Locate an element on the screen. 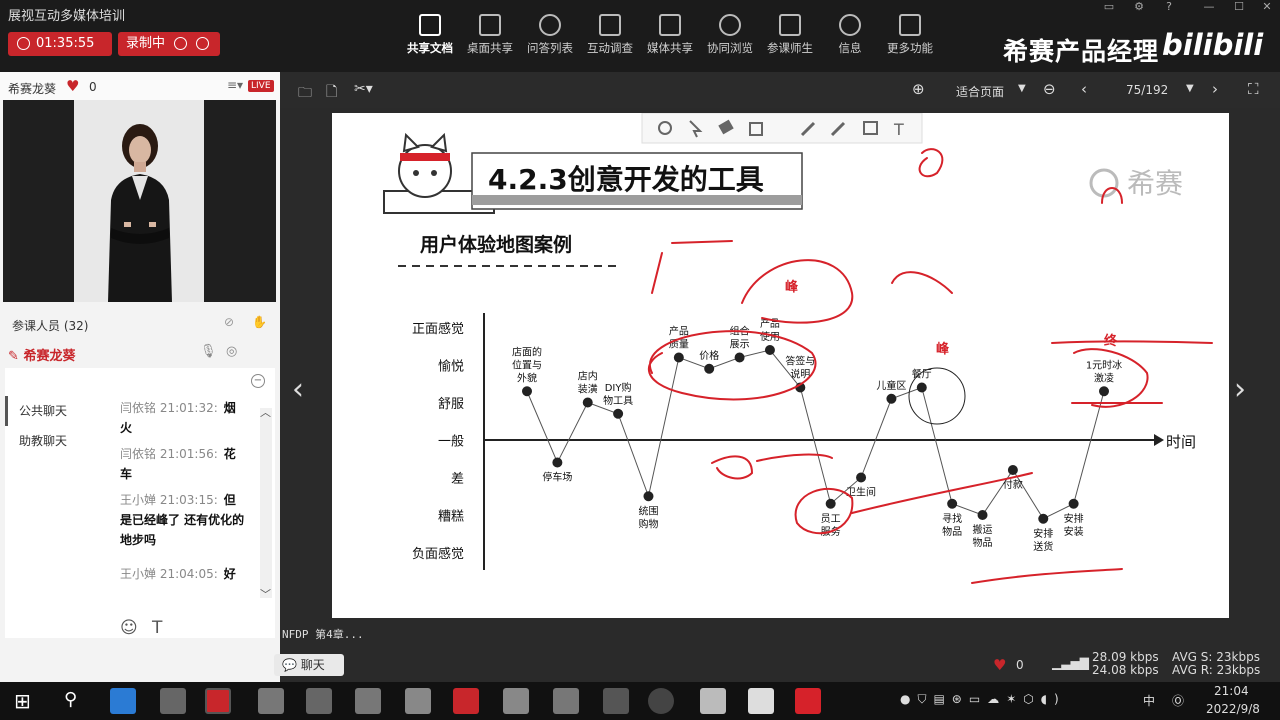 This screenshot has width=1280, height=720. bilibili-logo: bilibili is located at coordinates (1213, 45).